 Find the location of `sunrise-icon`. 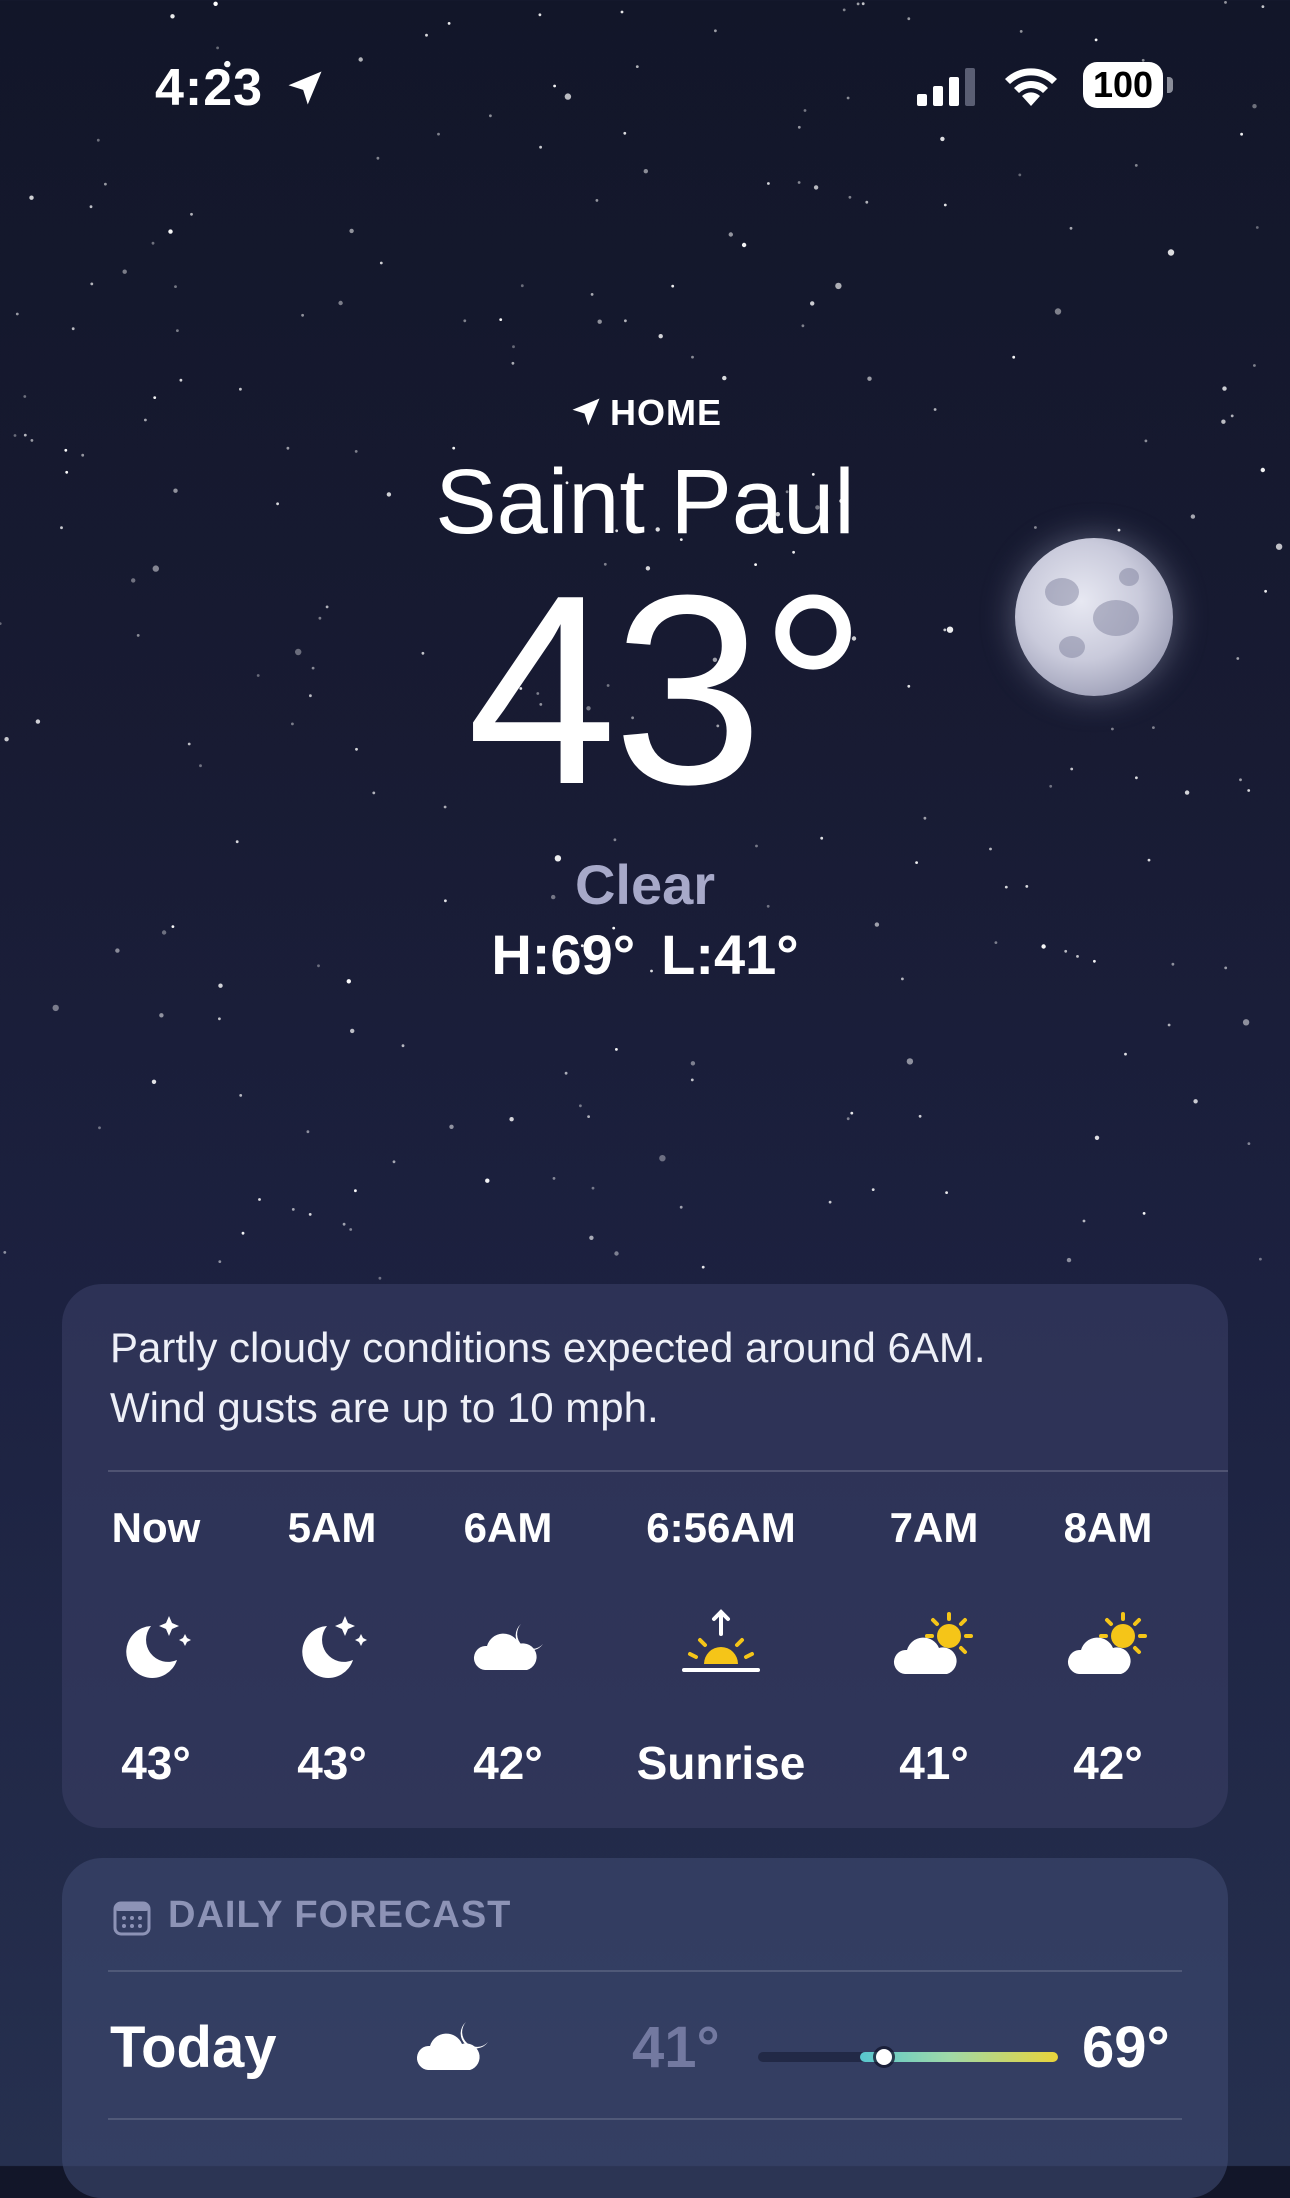

sunrise-icon is located at coordinates (721, 1640).